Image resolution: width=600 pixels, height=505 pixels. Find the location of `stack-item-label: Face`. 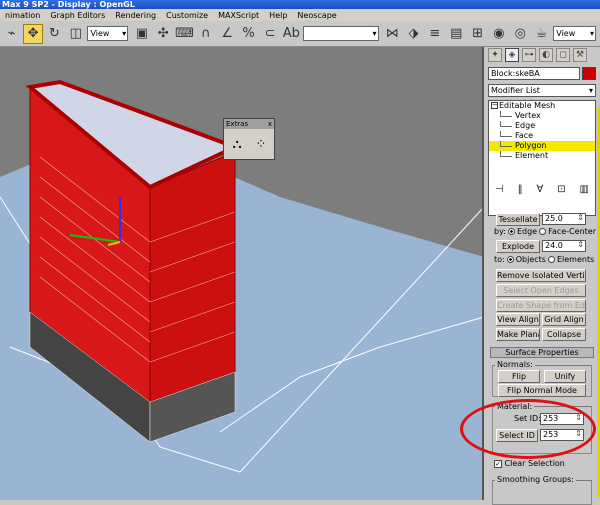

stack-item-label: Face is located at coordinates (524, 135).